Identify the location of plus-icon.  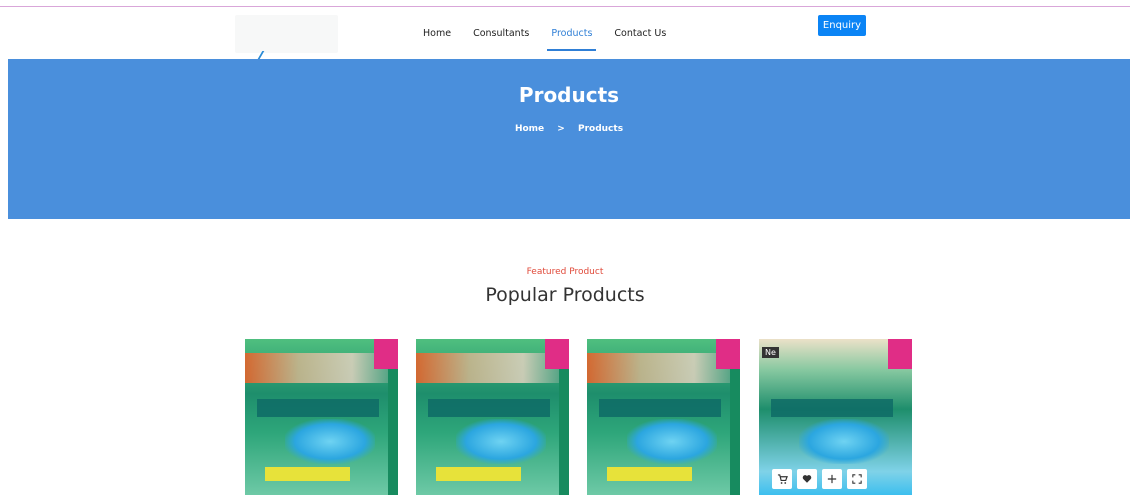
(832, 479).